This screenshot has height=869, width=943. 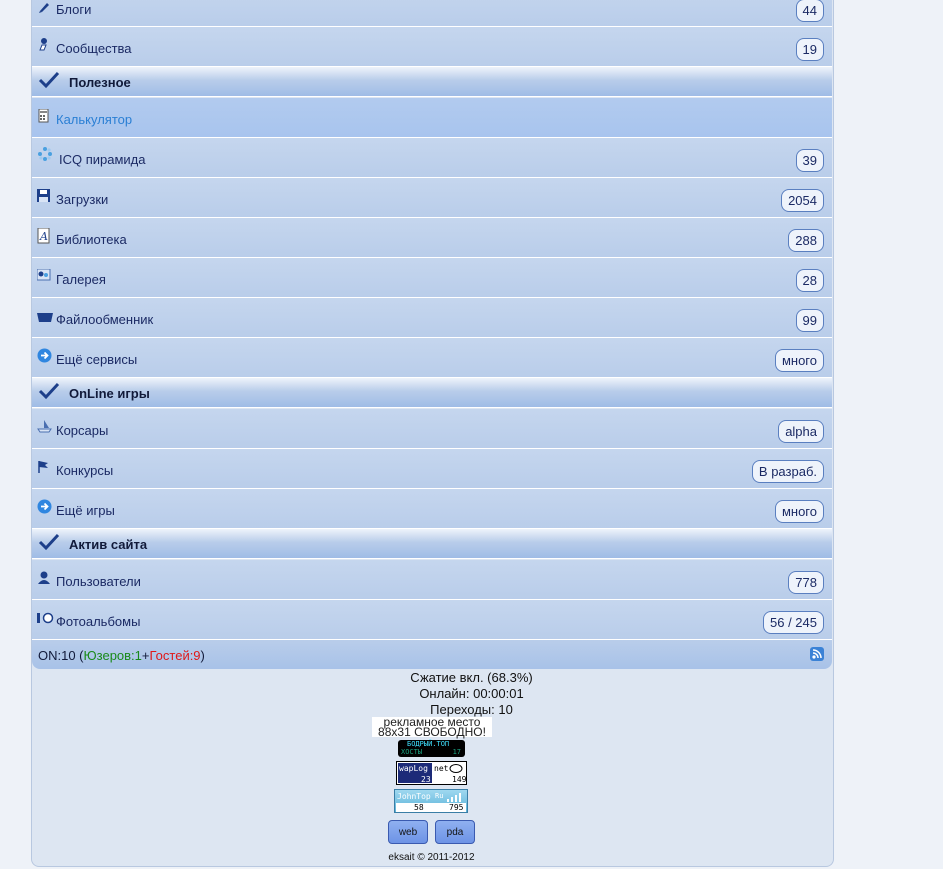 What do you see at coordinates (432, 620) in the screenshot?
I see `menu-item-photo-albums: Фотоальбомы 56 / 245` at bounding box center [432, 620].